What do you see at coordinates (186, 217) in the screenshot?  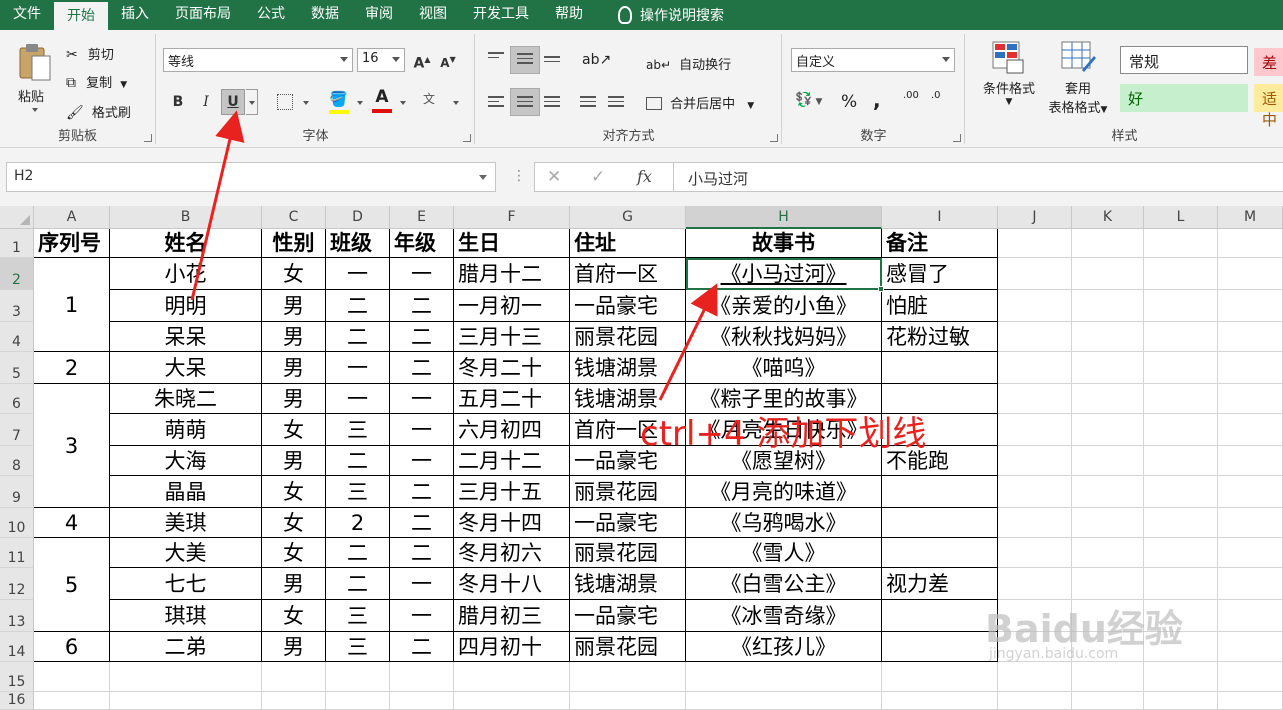 I see `column-header-b: B` at bounding box center [186, 217].